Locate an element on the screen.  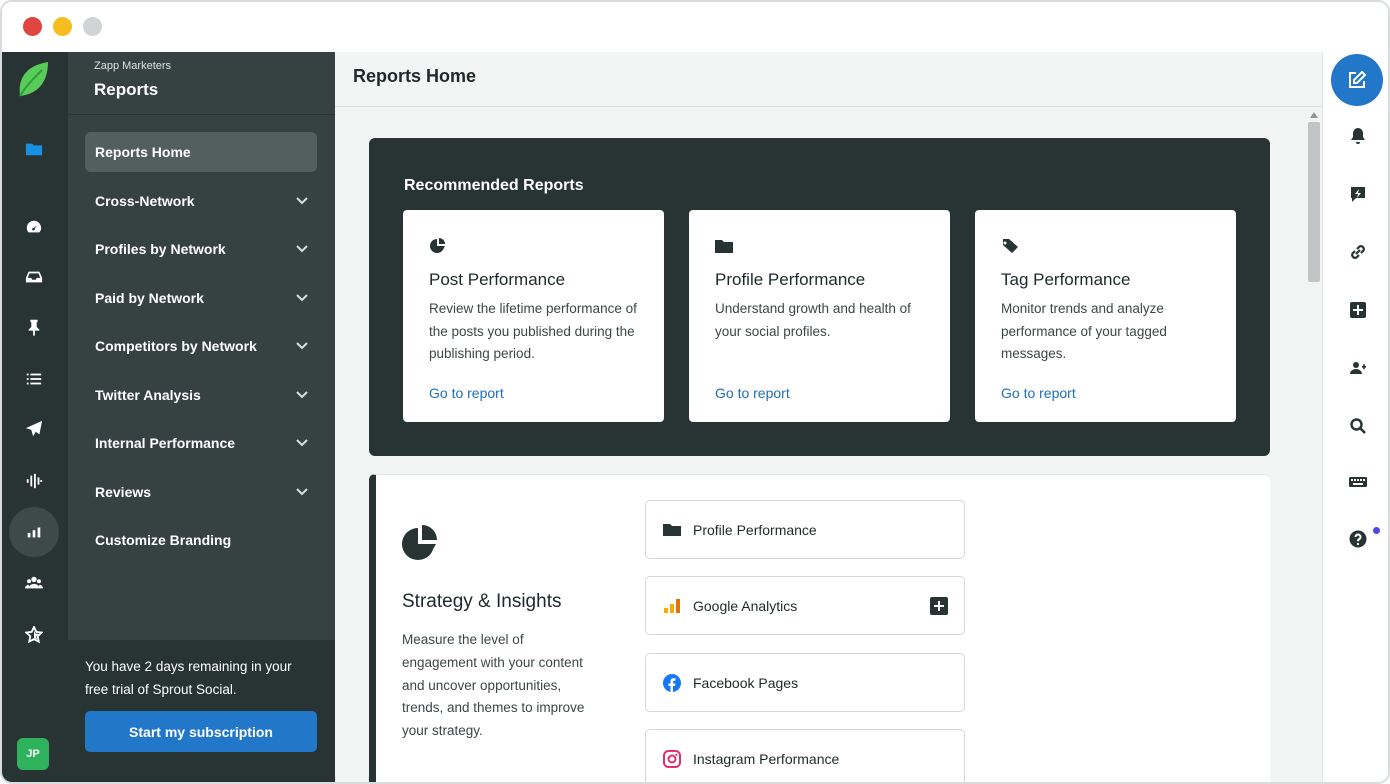
instagram-icon is located at coordinates (672, 758).